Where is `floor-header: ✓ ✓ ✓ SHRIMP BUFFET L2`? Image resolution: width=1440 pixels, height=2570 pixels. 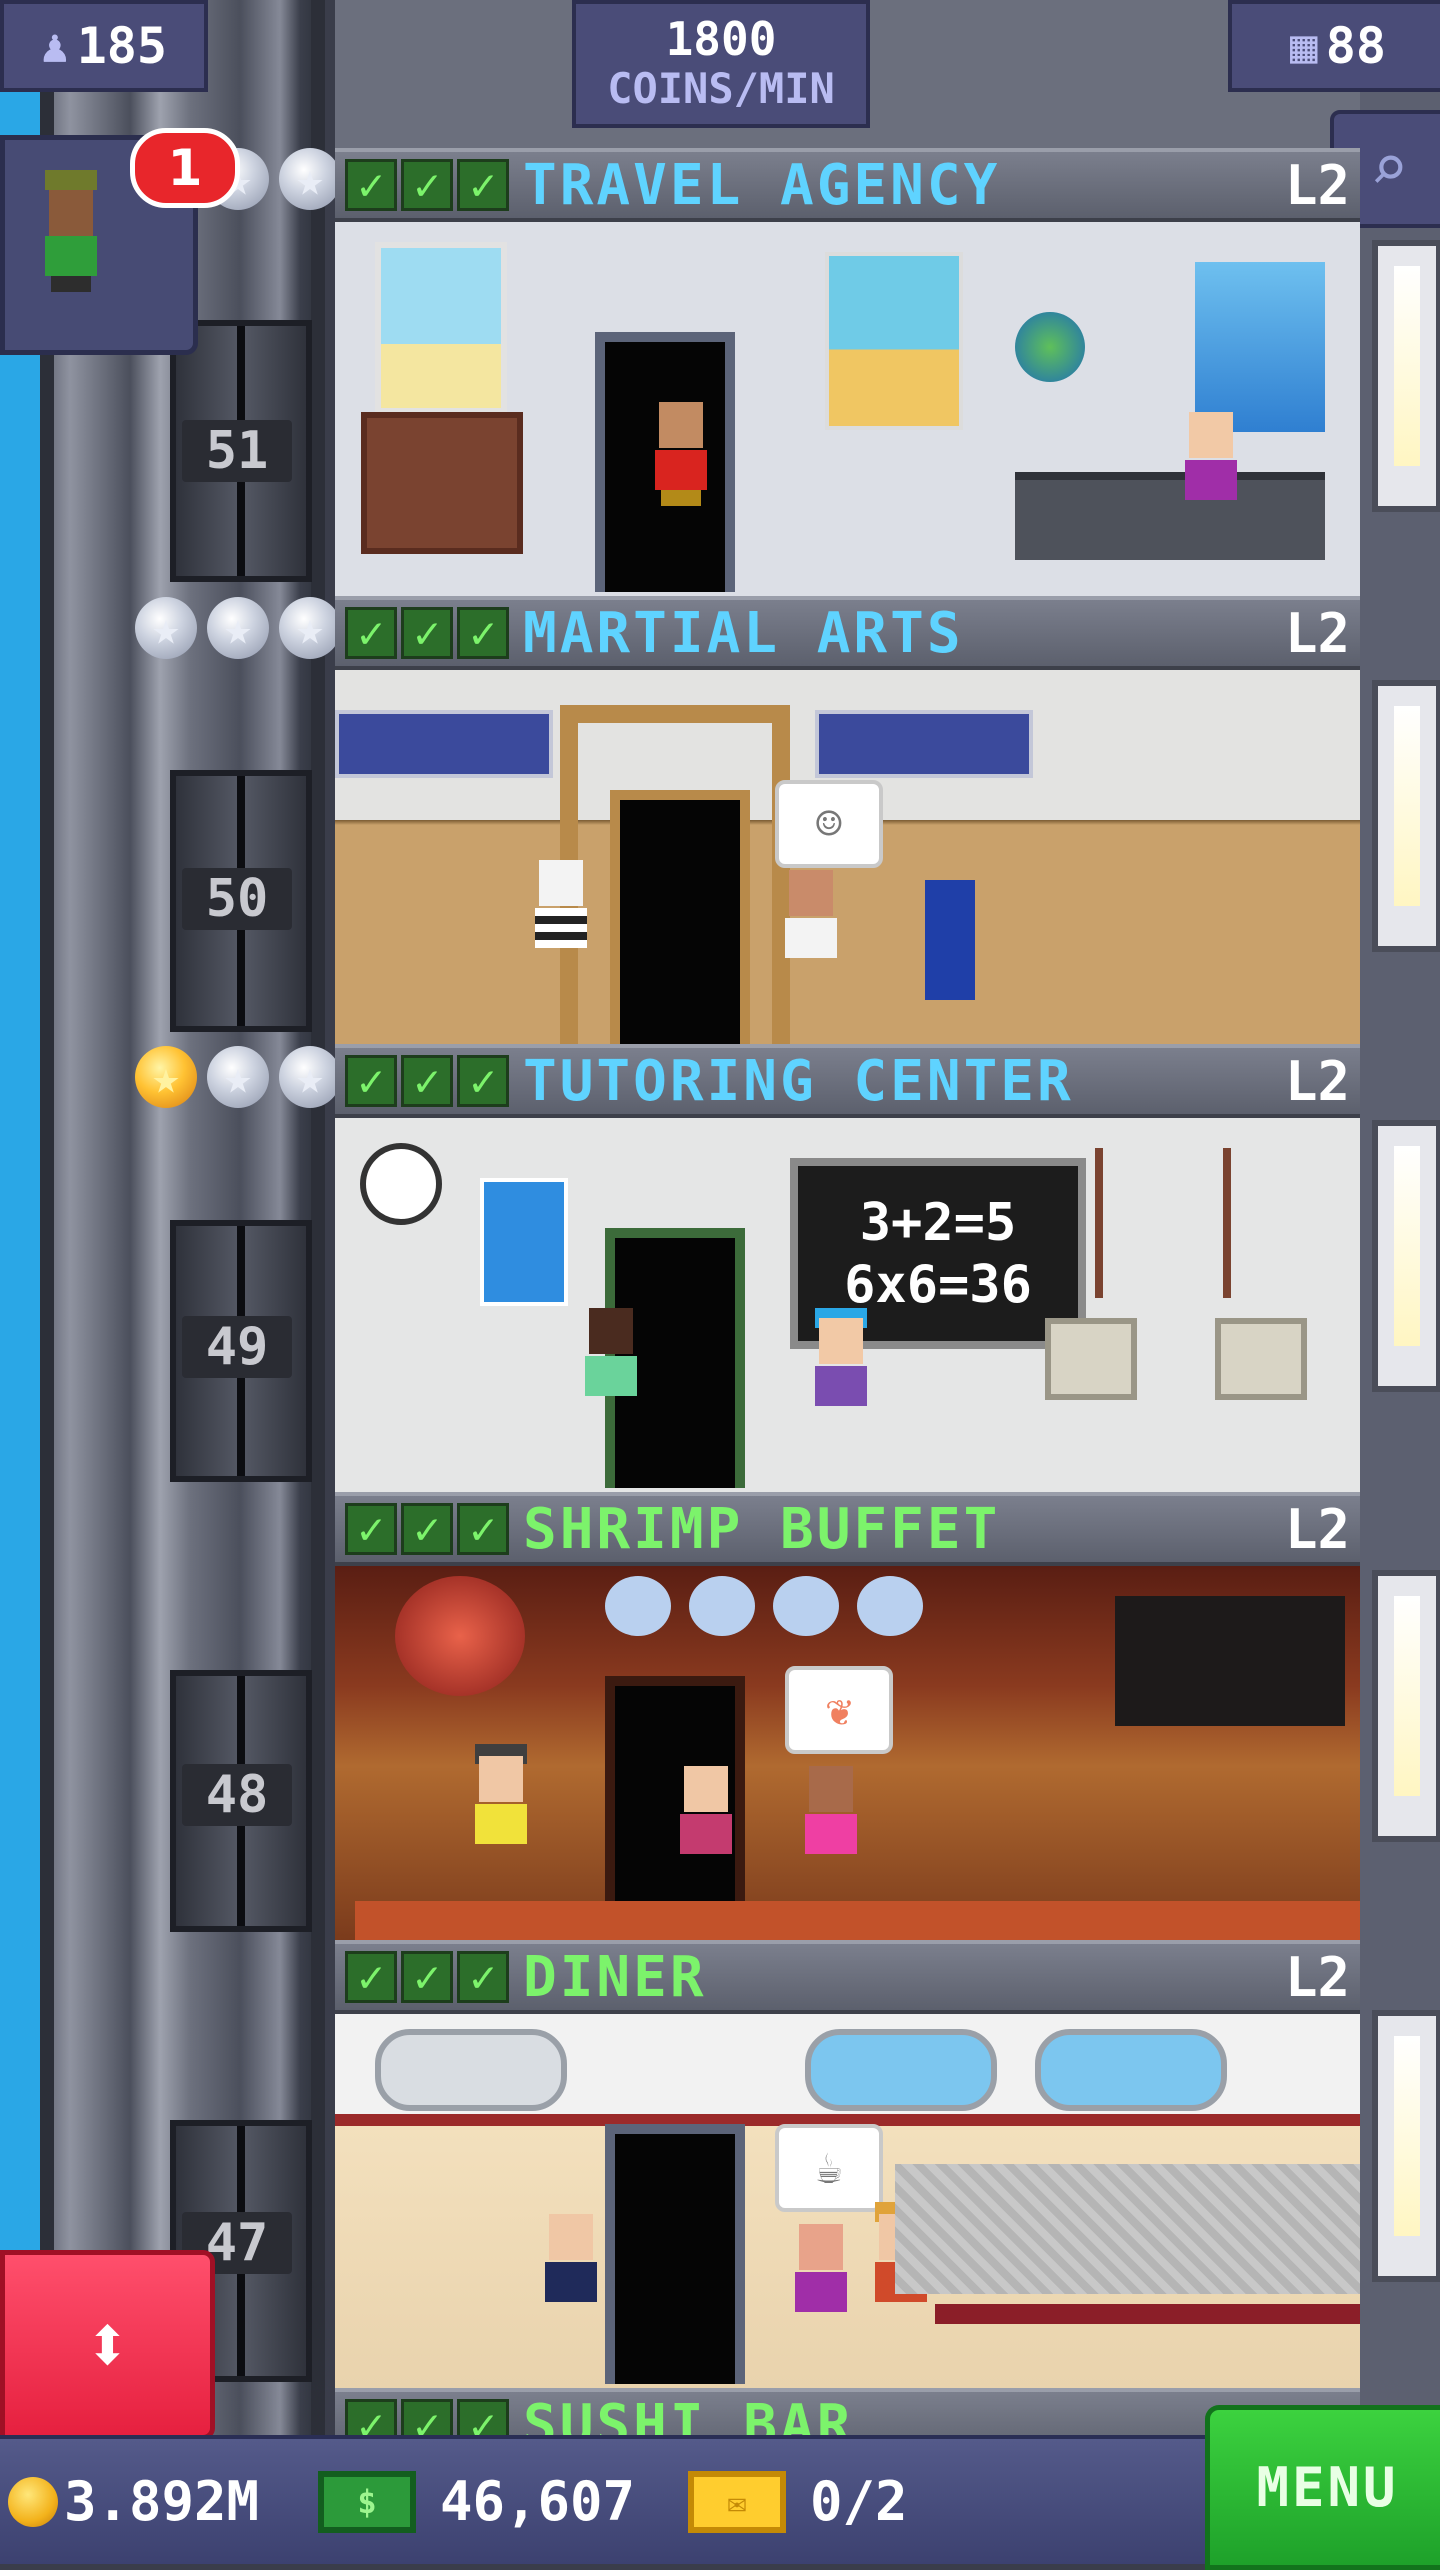
floor-header: ✓ ✓ ✓ SHRIMP BUFFET L2 is located at coordinates (847, 1529).